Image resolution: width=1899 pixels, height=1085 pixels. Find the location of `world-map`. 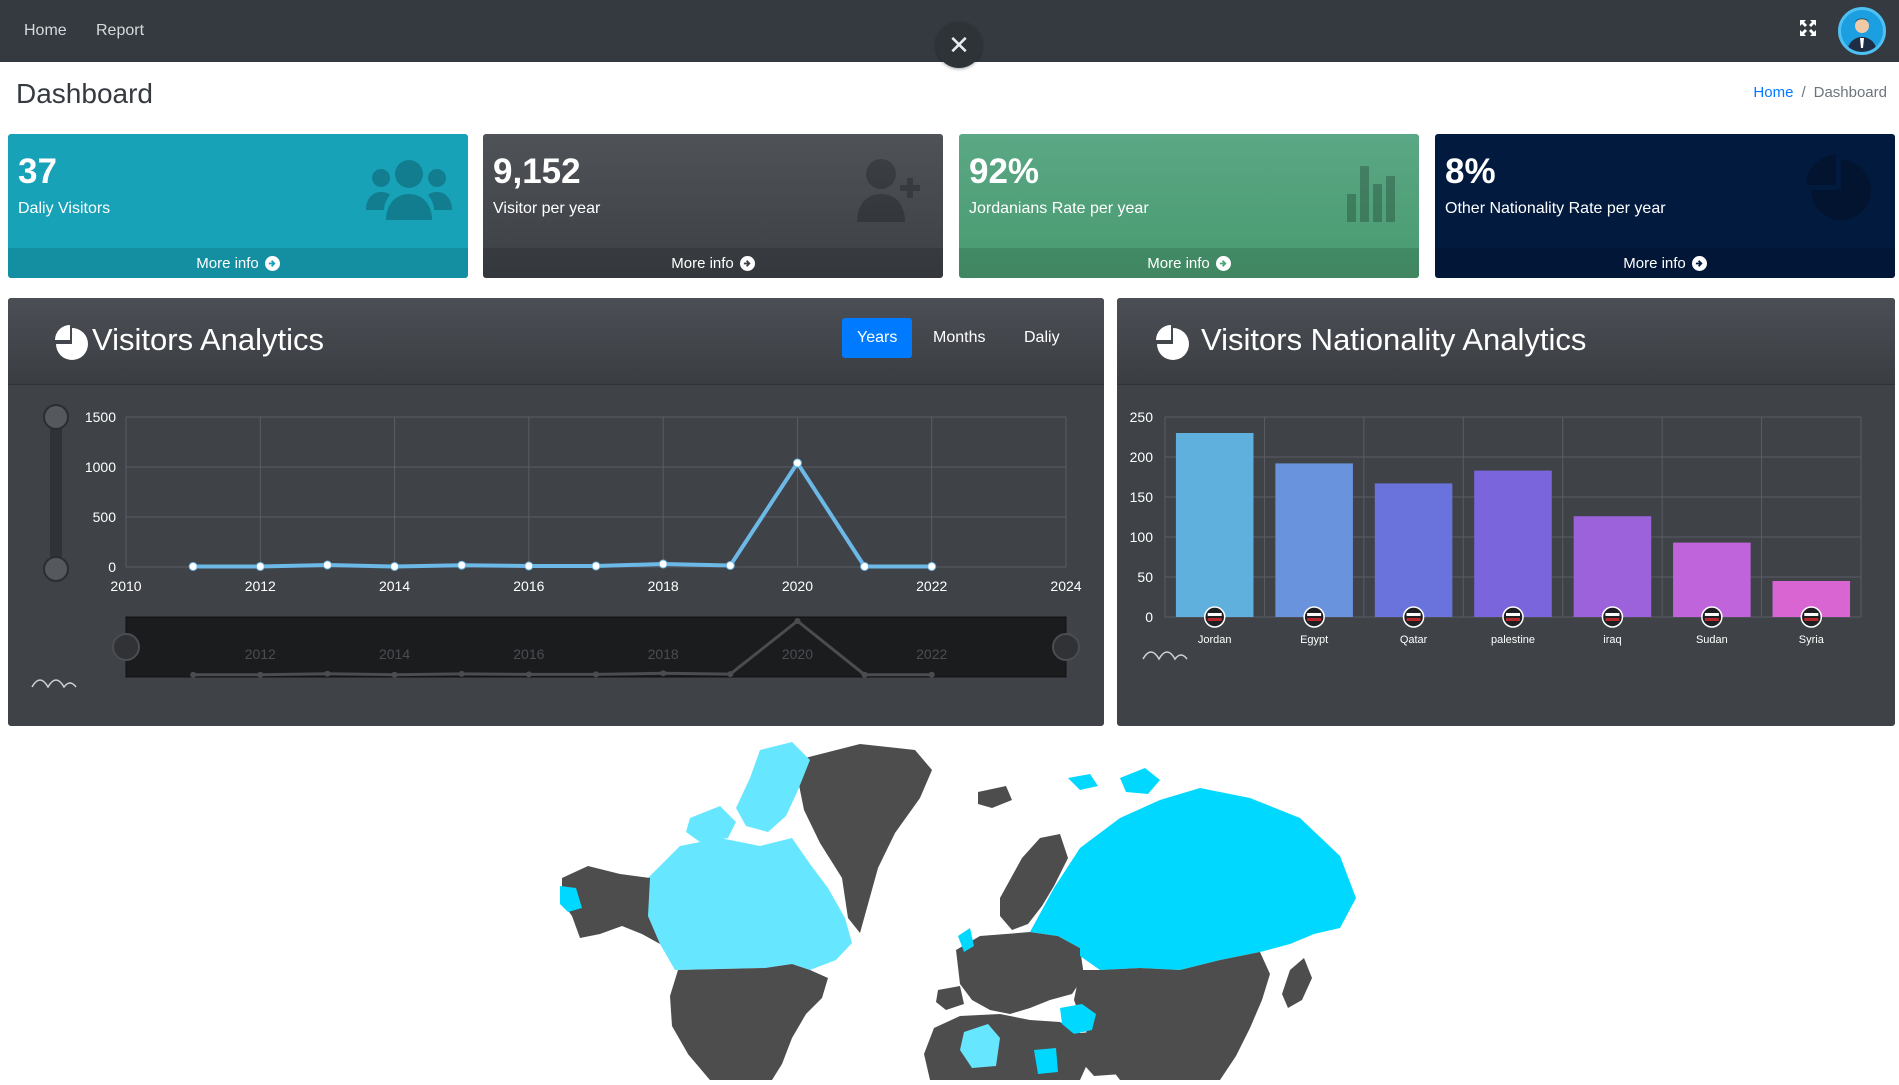

world-map is located at coordinates (960, 909).